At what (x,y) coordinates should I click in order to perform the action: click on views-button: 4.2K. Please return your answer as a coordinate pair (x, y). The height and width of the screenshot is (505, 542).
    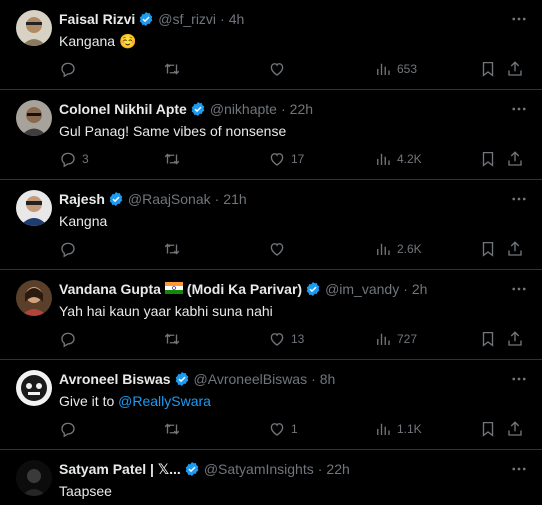
    Looking at the image, I should click on (398, 159).